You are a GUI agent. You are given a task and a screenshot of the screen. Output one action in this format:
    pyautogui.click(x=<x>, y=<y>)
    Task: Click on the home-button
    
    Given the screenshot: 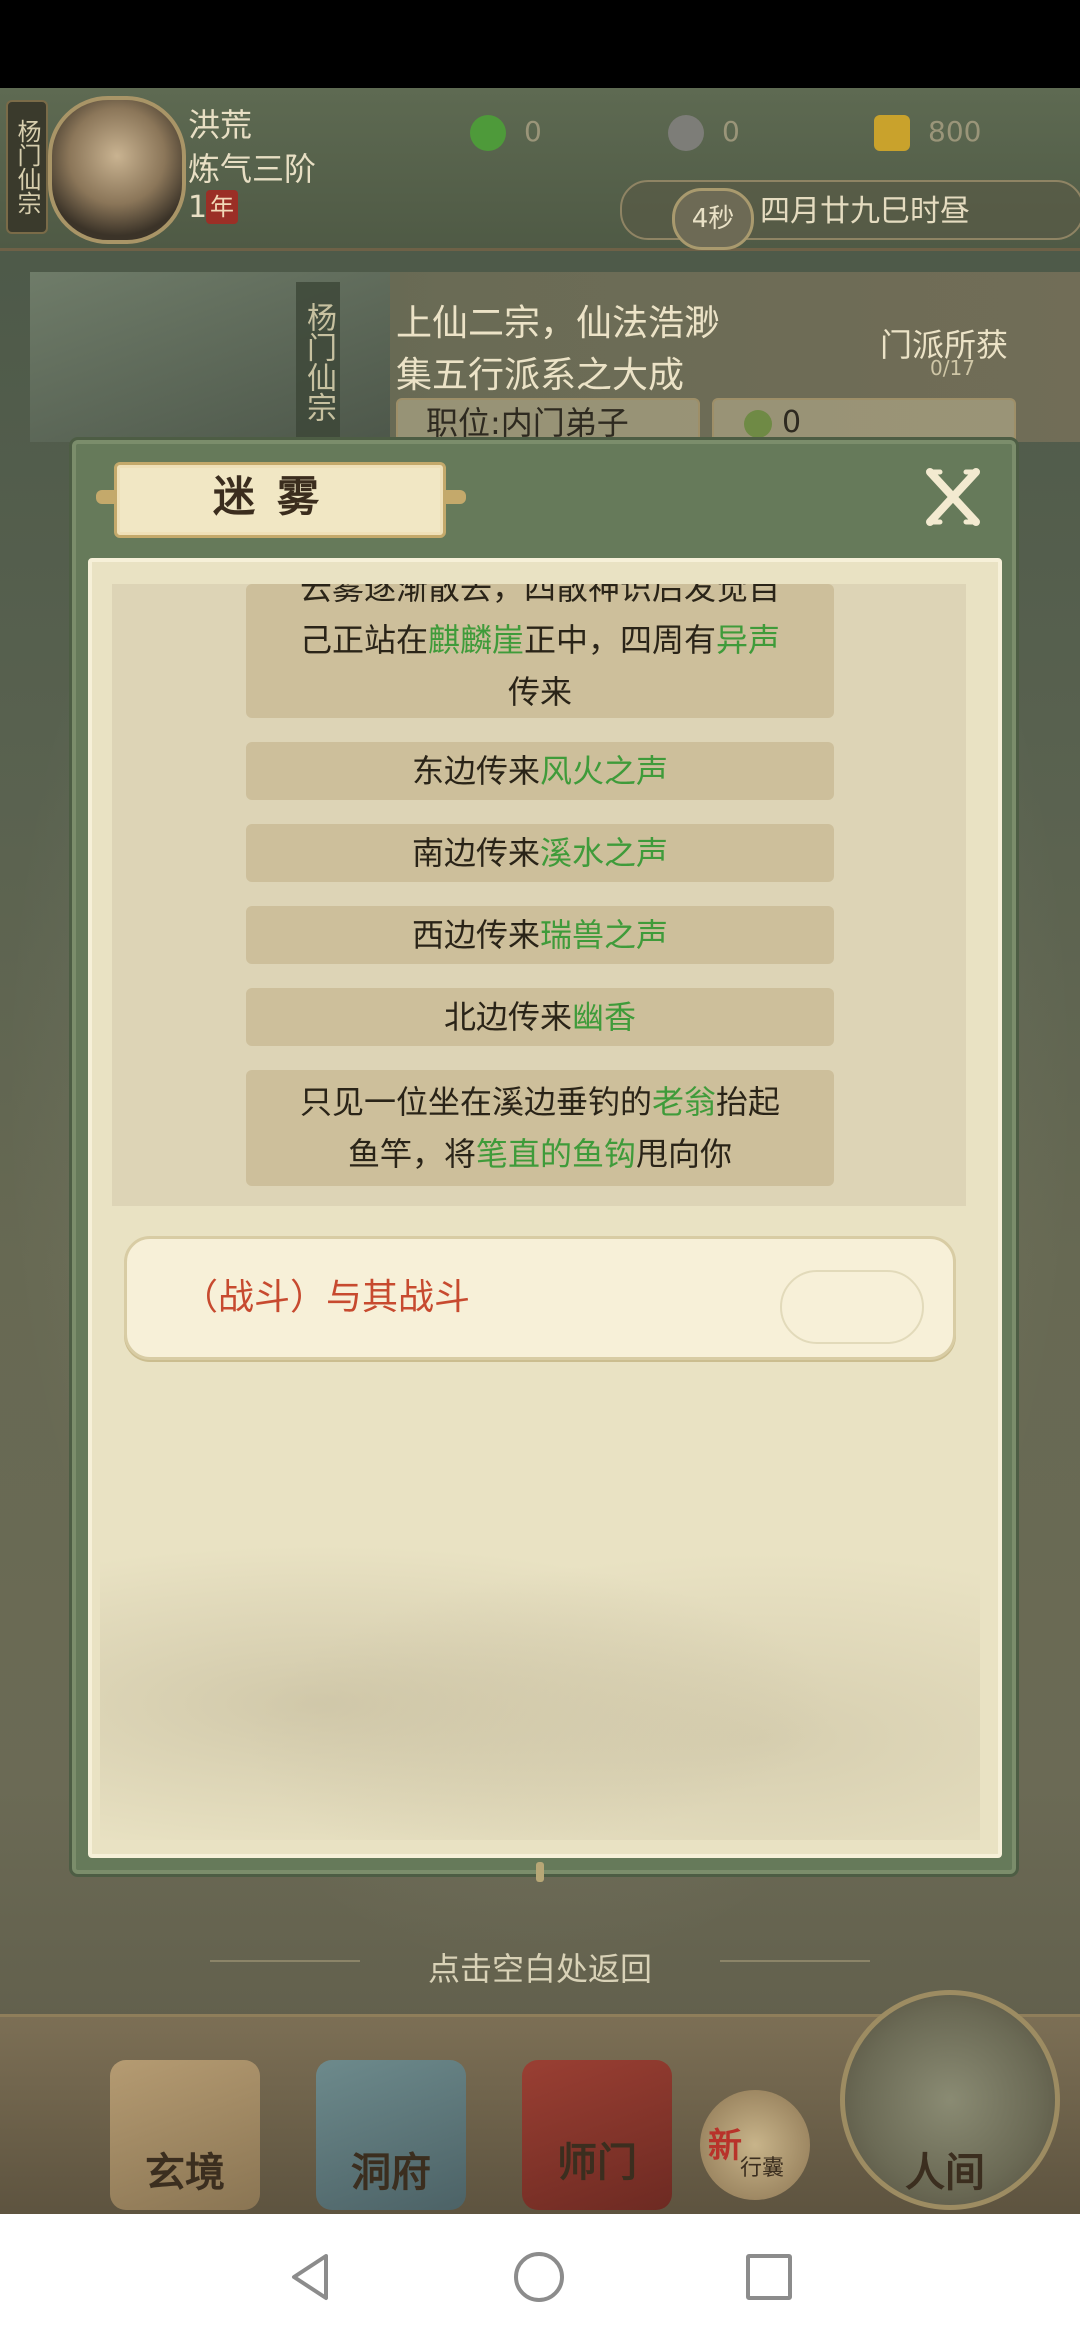 What is the action you would take?
    pyautogui.click(x=539, y=2277)
    